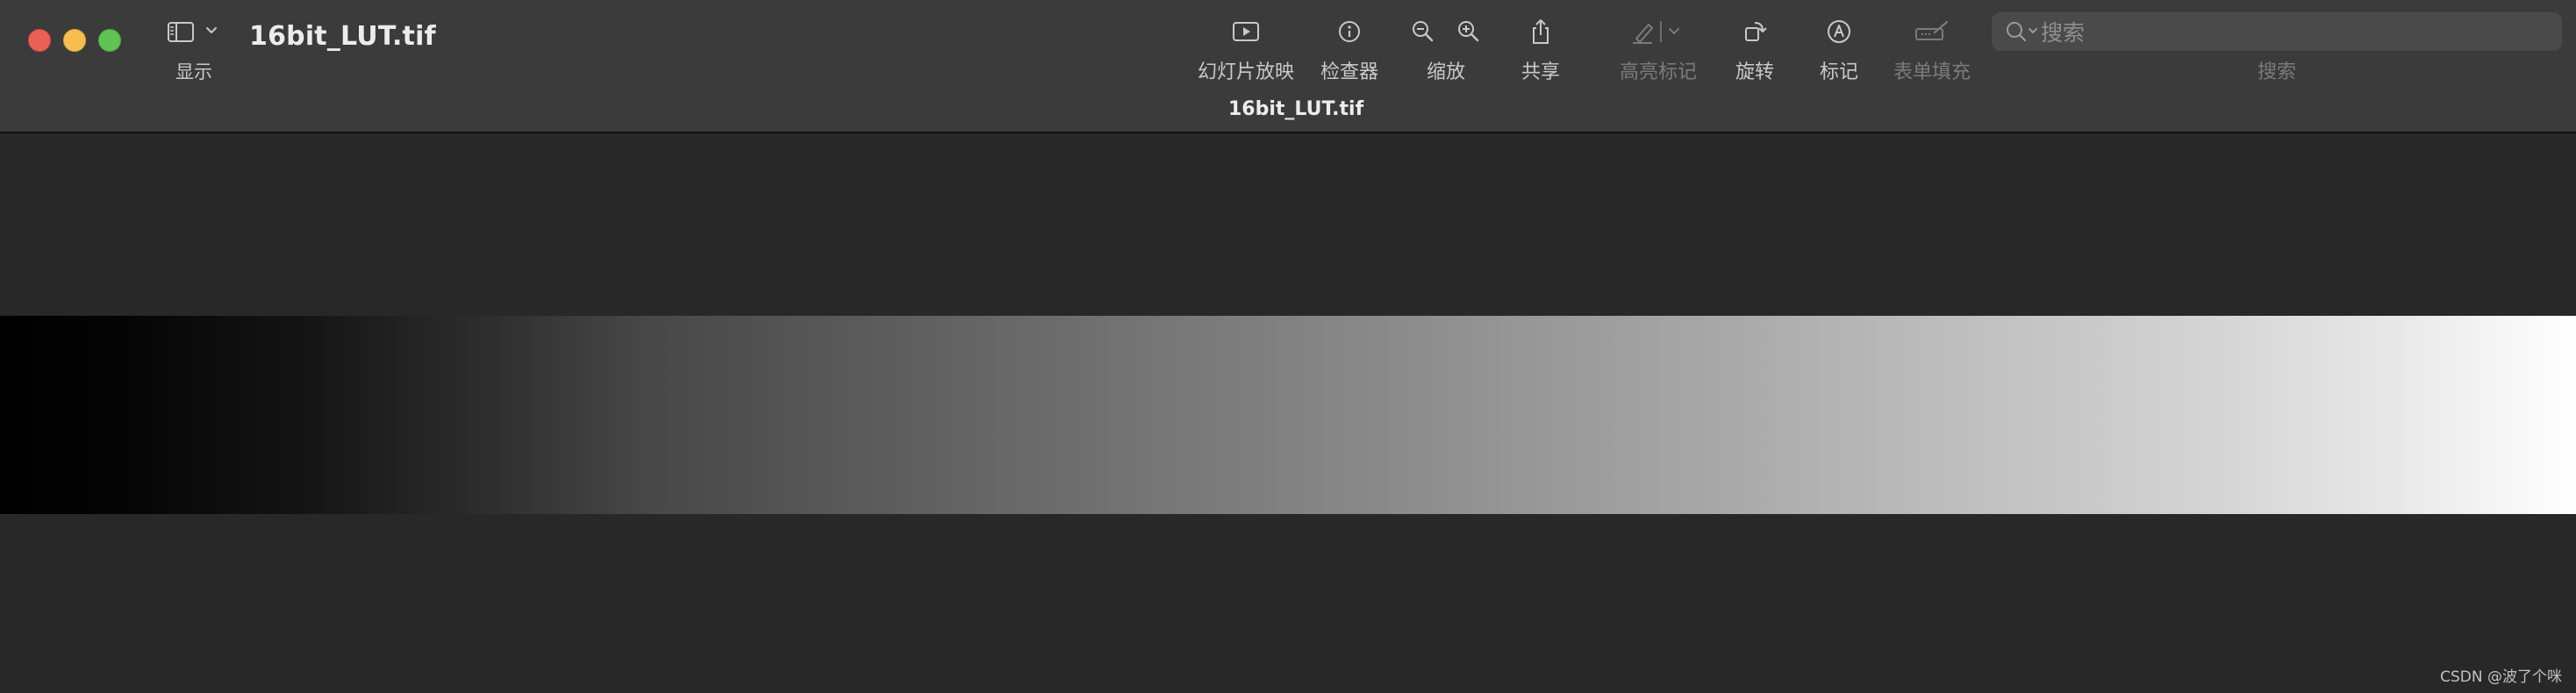  What do you see at coordinates (74, 41) in the screenshot?
I see `minimize-window-button` at bounding box center [74, 41].